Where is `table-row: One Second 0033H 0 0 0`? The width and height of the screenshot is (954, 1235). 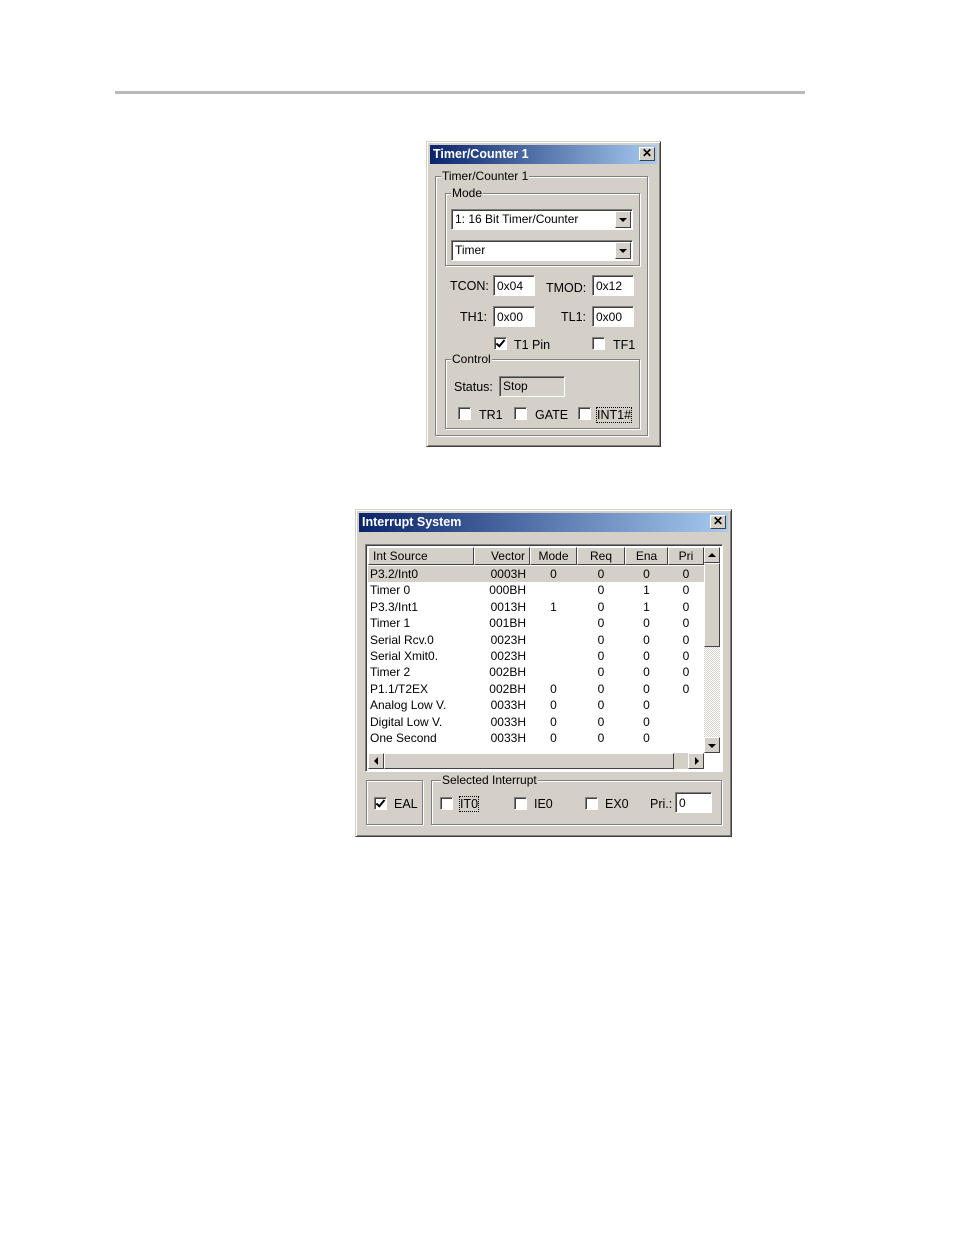
table-row: One Second 0033H 0 0 0 is located at coordinates (536, 738).